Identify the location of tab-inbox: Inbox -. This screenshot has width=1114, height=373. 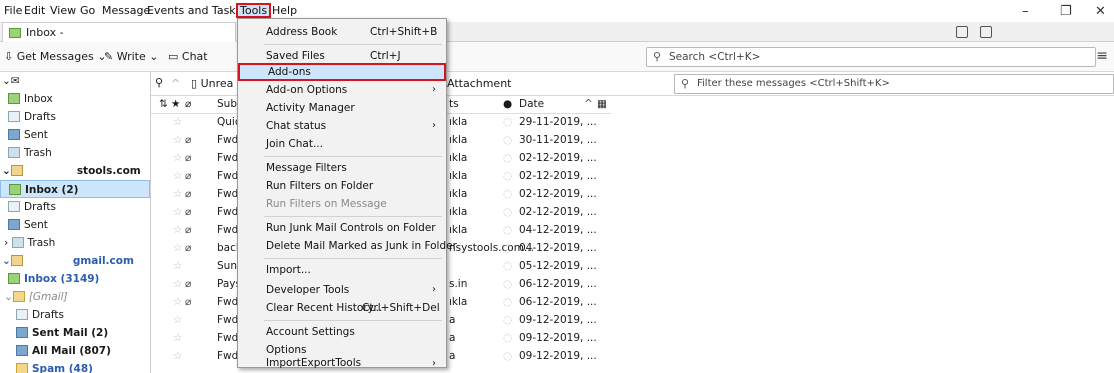
(119, 32).